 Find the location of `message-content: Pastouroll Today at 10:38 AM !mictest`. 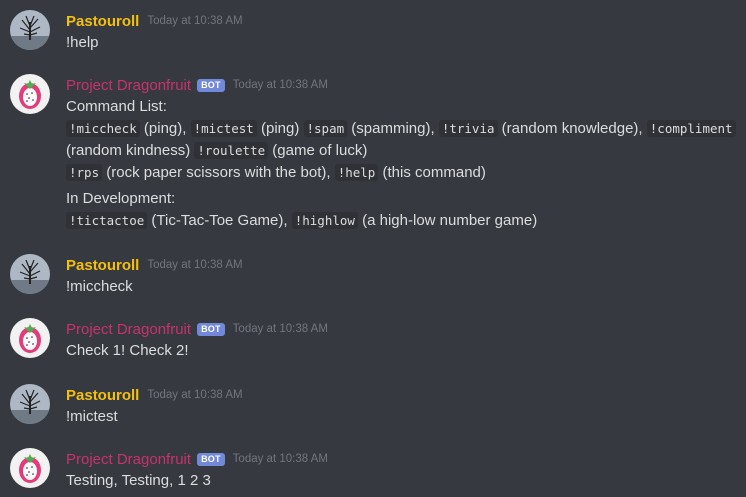

message-content: Pastouroll Today at 10:38 AM !mictest is located at coordinates (406, 406).